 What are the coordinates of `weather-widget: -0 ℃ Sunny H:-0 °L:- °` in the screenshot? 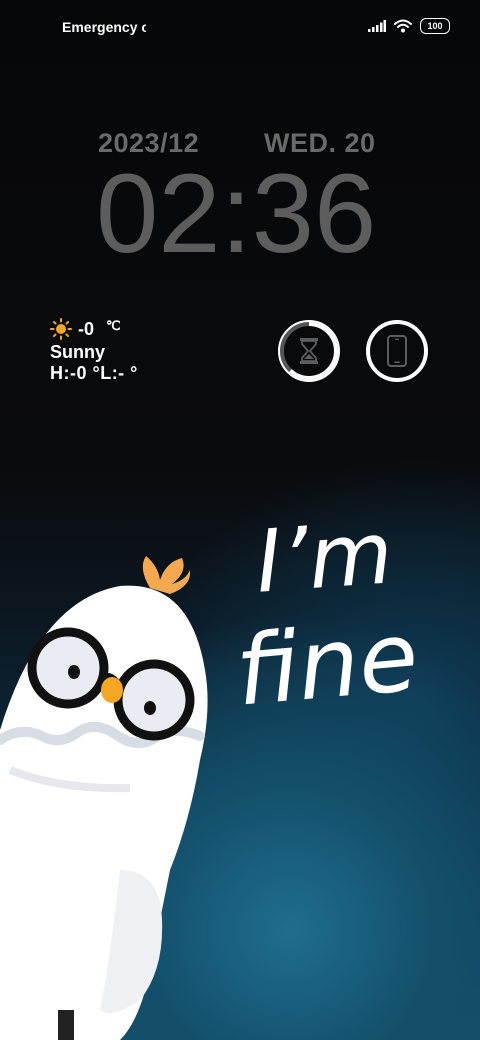 It's located at (94, 351).